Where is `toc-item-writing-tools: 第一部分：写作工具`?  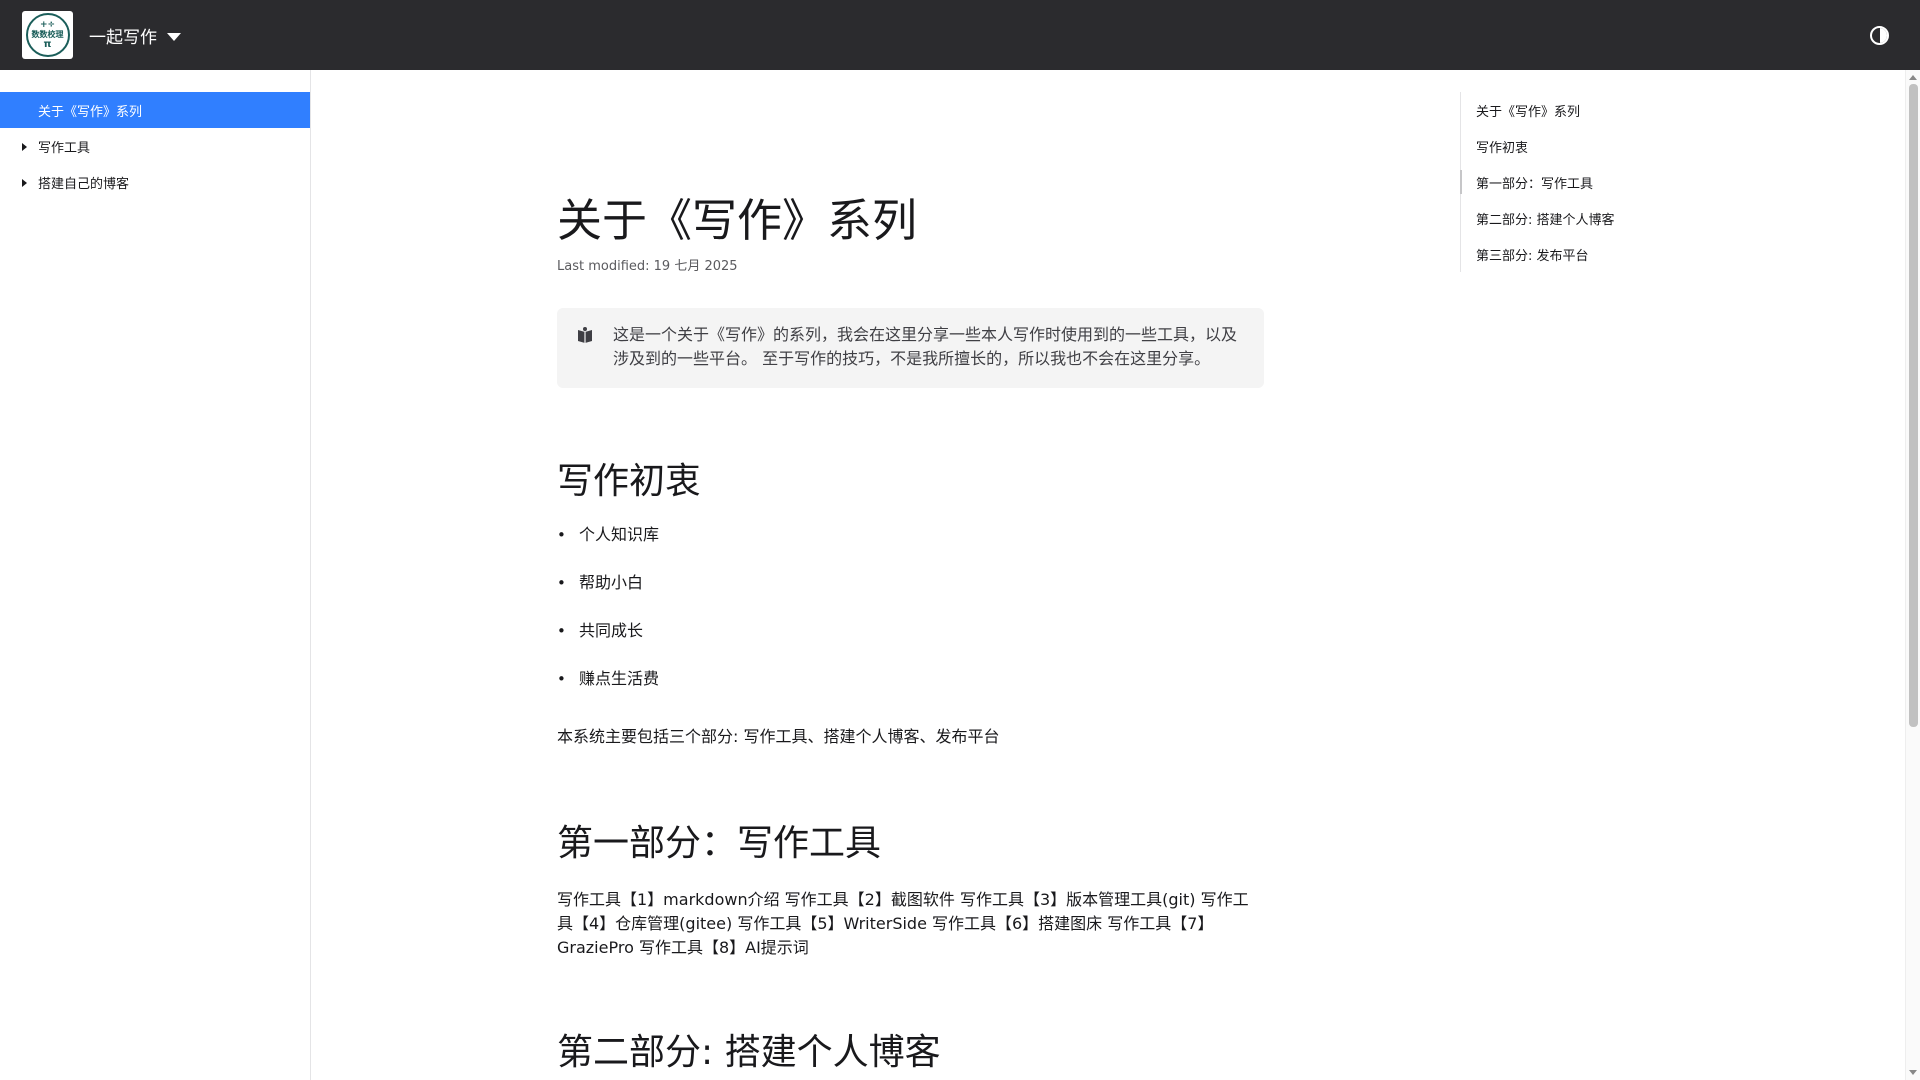
toc-item-writing-tools: 第一部分：写作工具 is located at coordinates (1560, 182).